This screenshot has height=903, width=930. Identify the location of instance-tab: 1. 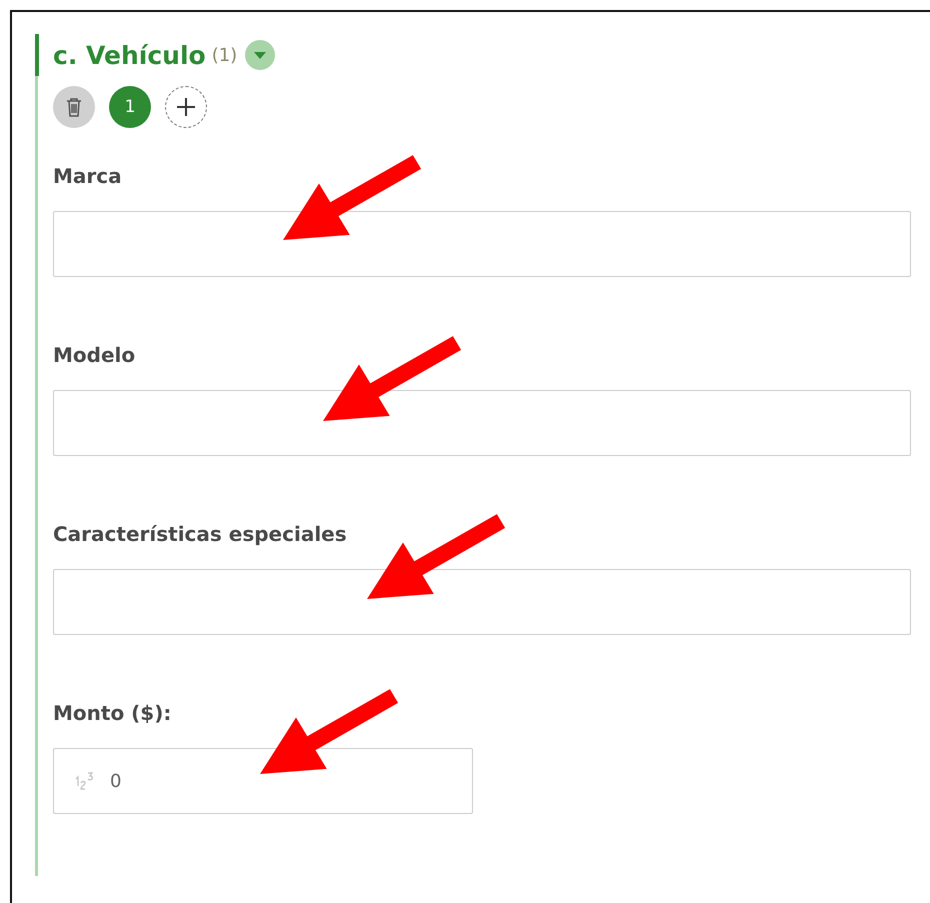
(130, 107).